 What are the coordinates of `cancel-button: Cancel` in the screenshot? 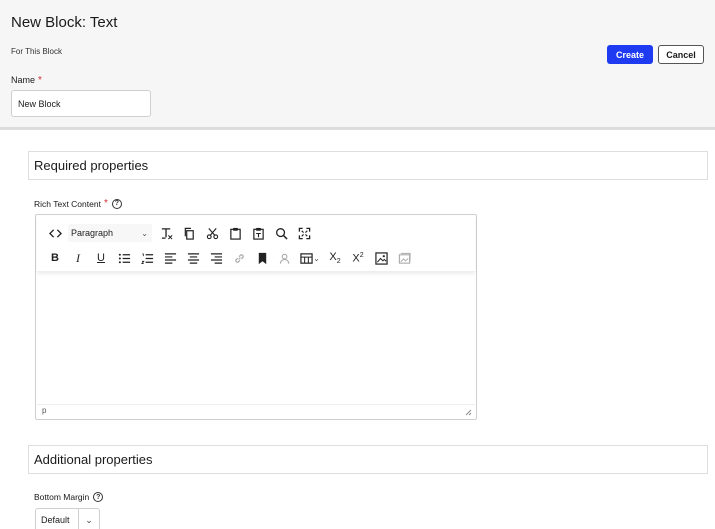 It's located at (681, 54).